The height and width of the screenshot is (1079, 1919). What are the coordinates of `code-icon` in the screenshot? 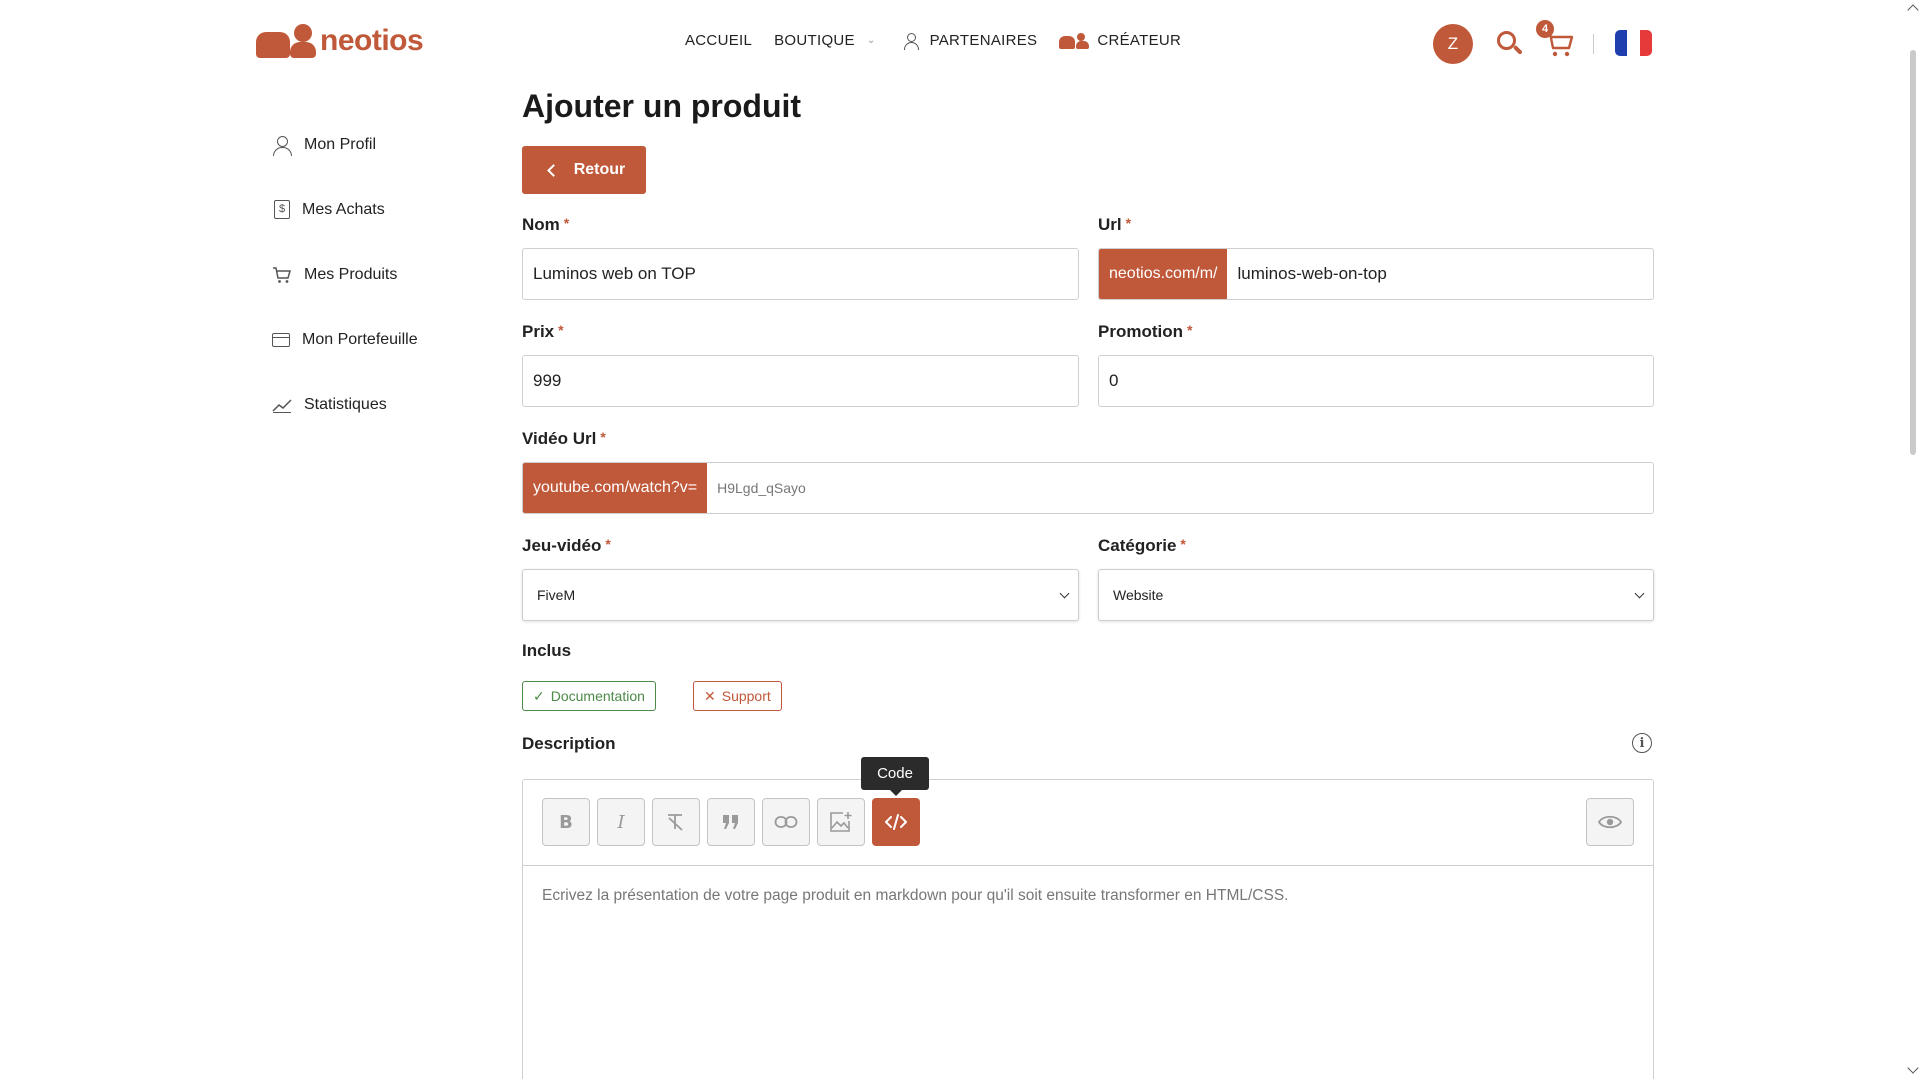 It's located at (896, 822).